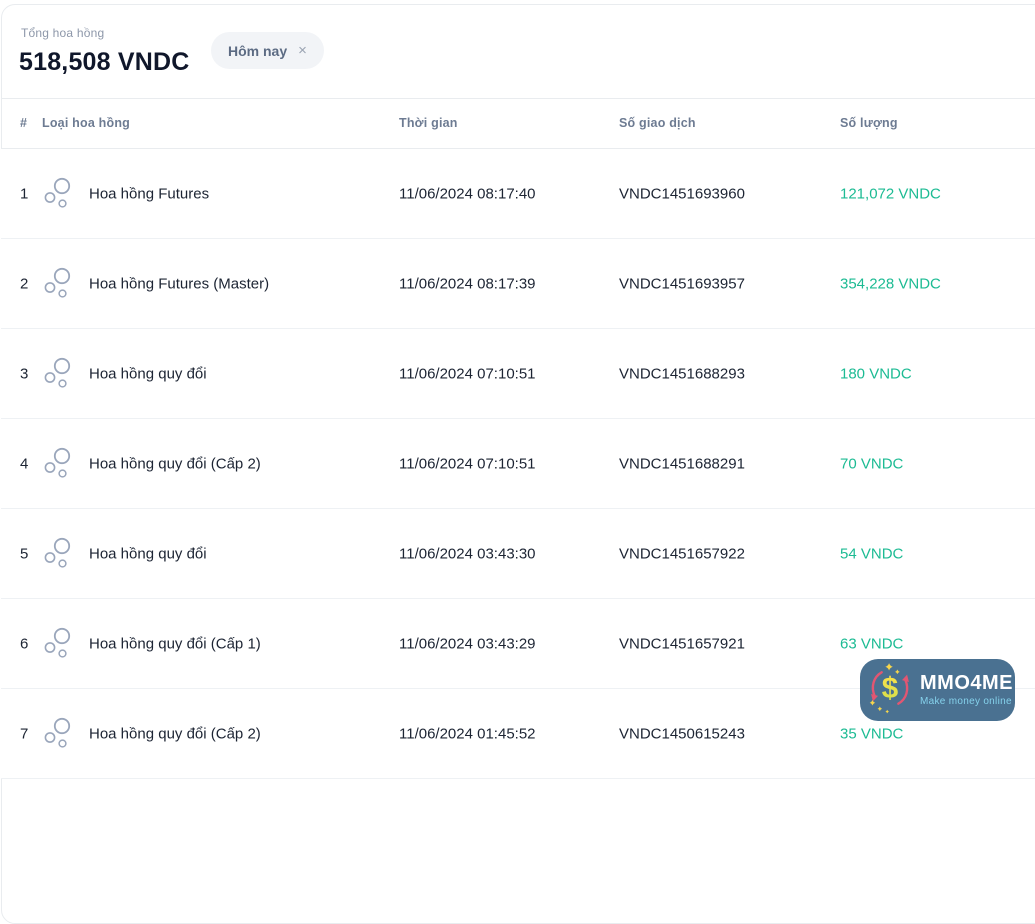 The width and height of the screenshot is (1035, 924). What do you see at coordinates (682, 553) in the screenshot?
I see `transaction-id: VNDC1451657922` at bounding box center [682, 553].